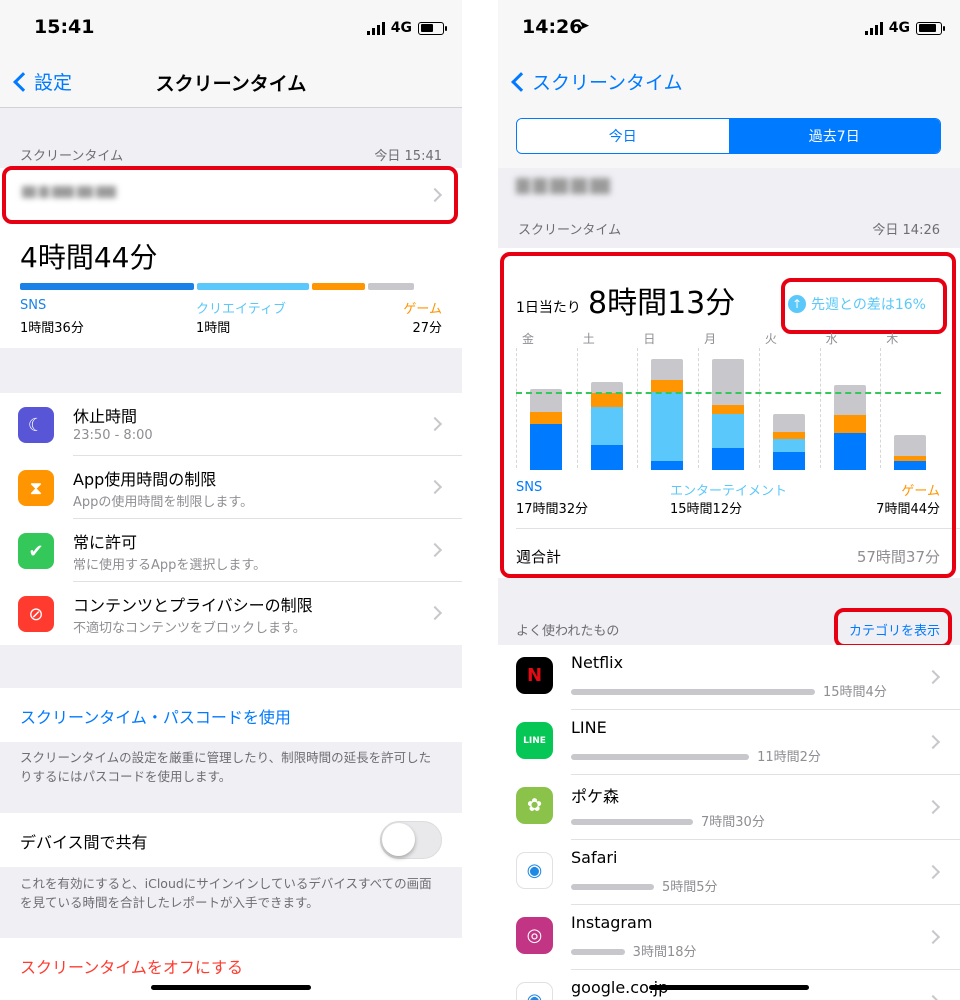 Image resolution: width=960 pixels, height=1000 pixels. I want to click on weekly-usage-chart: 金土日月火水木, so click(728, 400).